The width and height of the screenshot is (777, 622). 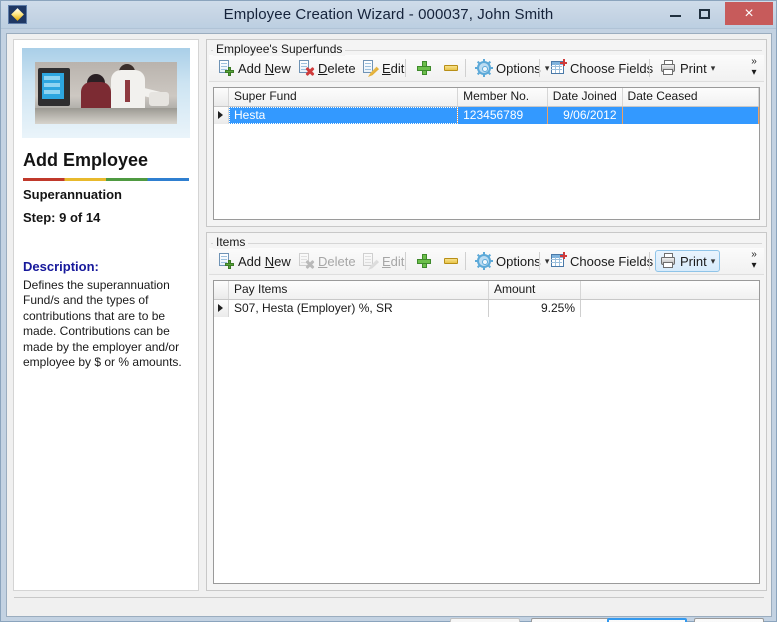 What do you see at coordinates (344, 115) in the screenshot?
I see `cell-super-fund: Hesta` at bounding box center [344, 115].